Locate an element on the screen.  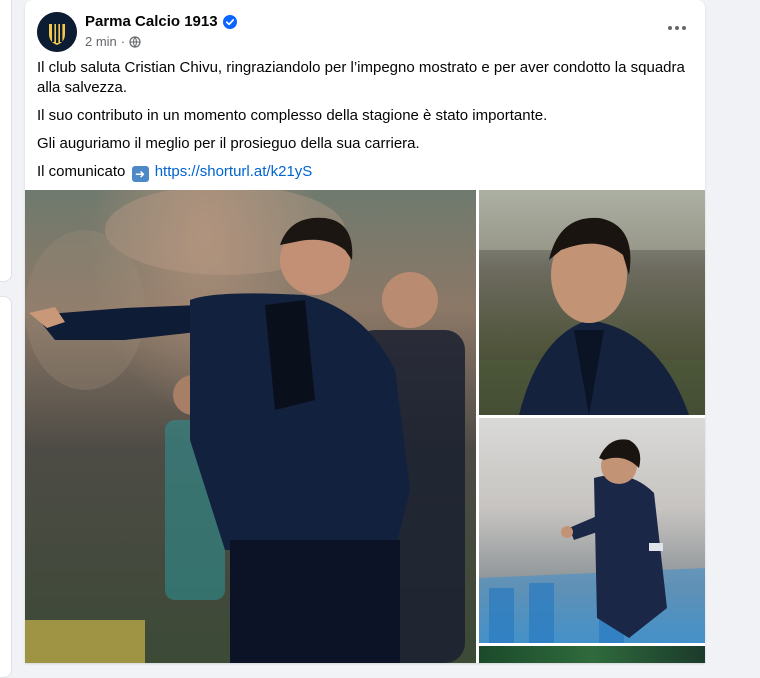
globe-icon is located at coordinates (135, 41).